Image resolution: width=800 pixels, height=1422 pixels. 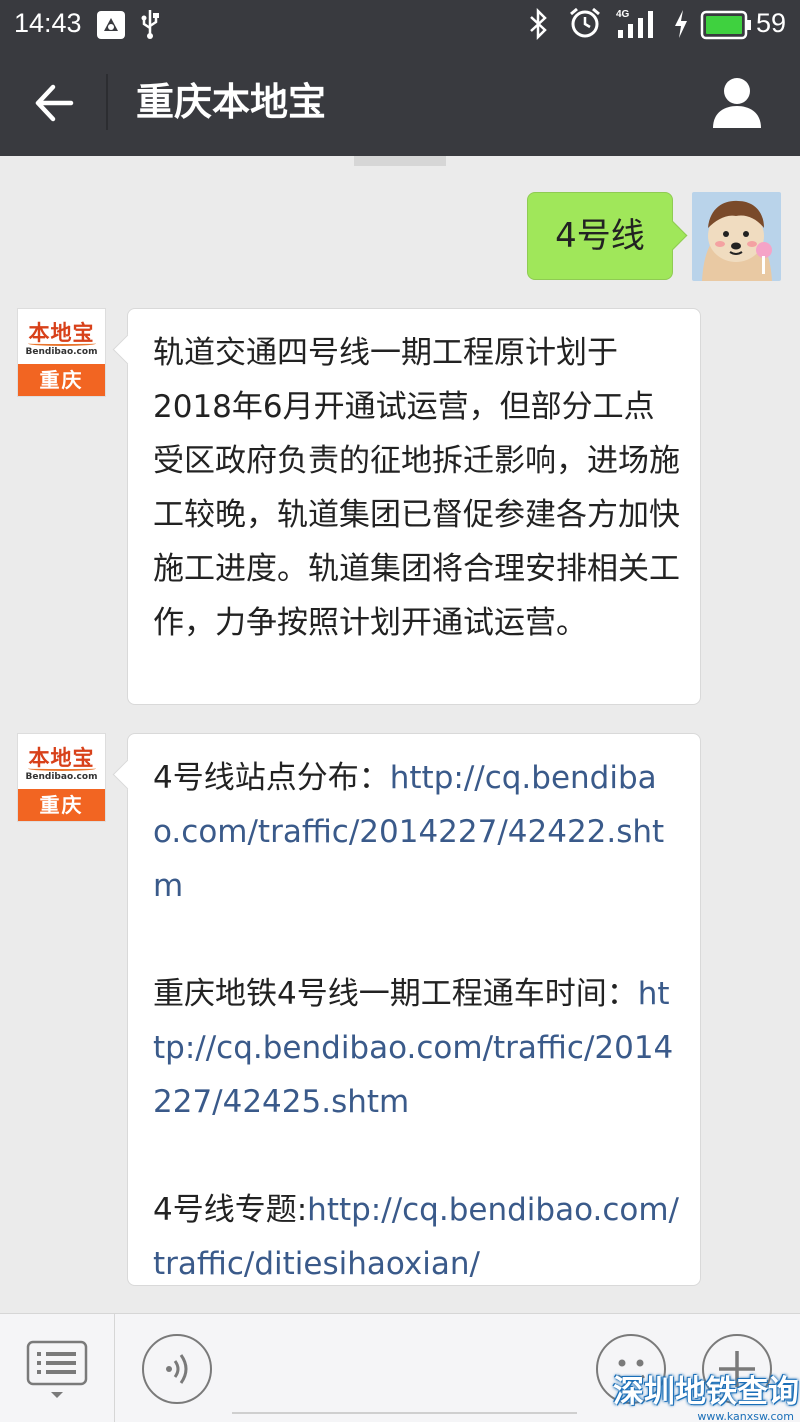 I want to click on battery-icon, so click(x=726, y=27).